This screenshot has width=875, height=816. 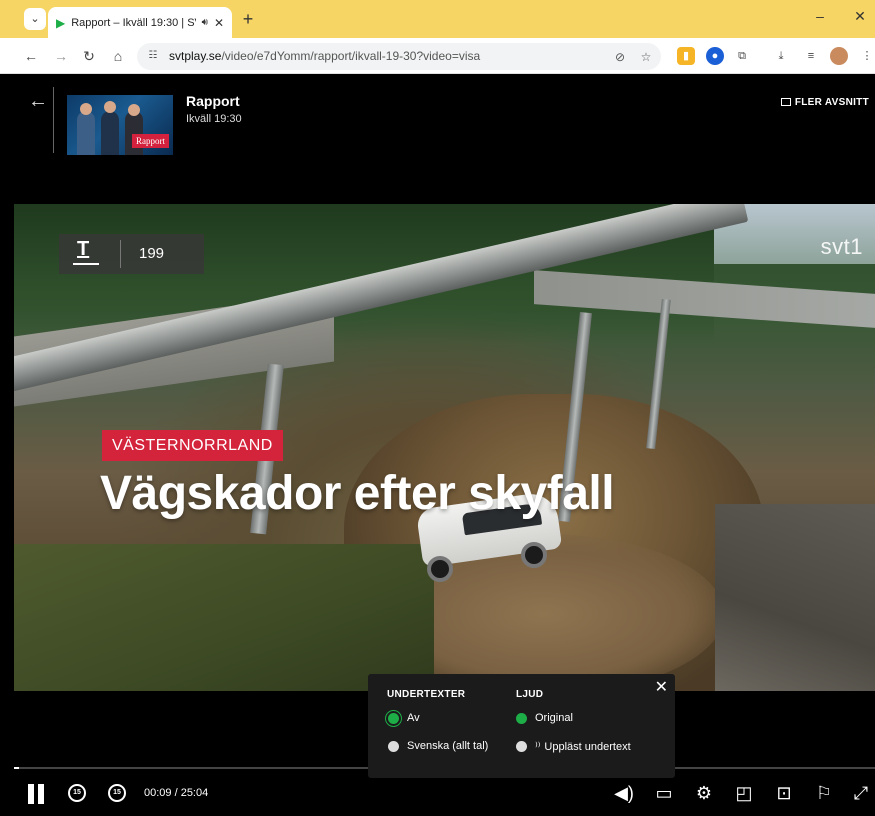 What do you see at coordinates (785, 102) in the screenshot?
I see `episodes-icon` at bounding box center [785, 102].